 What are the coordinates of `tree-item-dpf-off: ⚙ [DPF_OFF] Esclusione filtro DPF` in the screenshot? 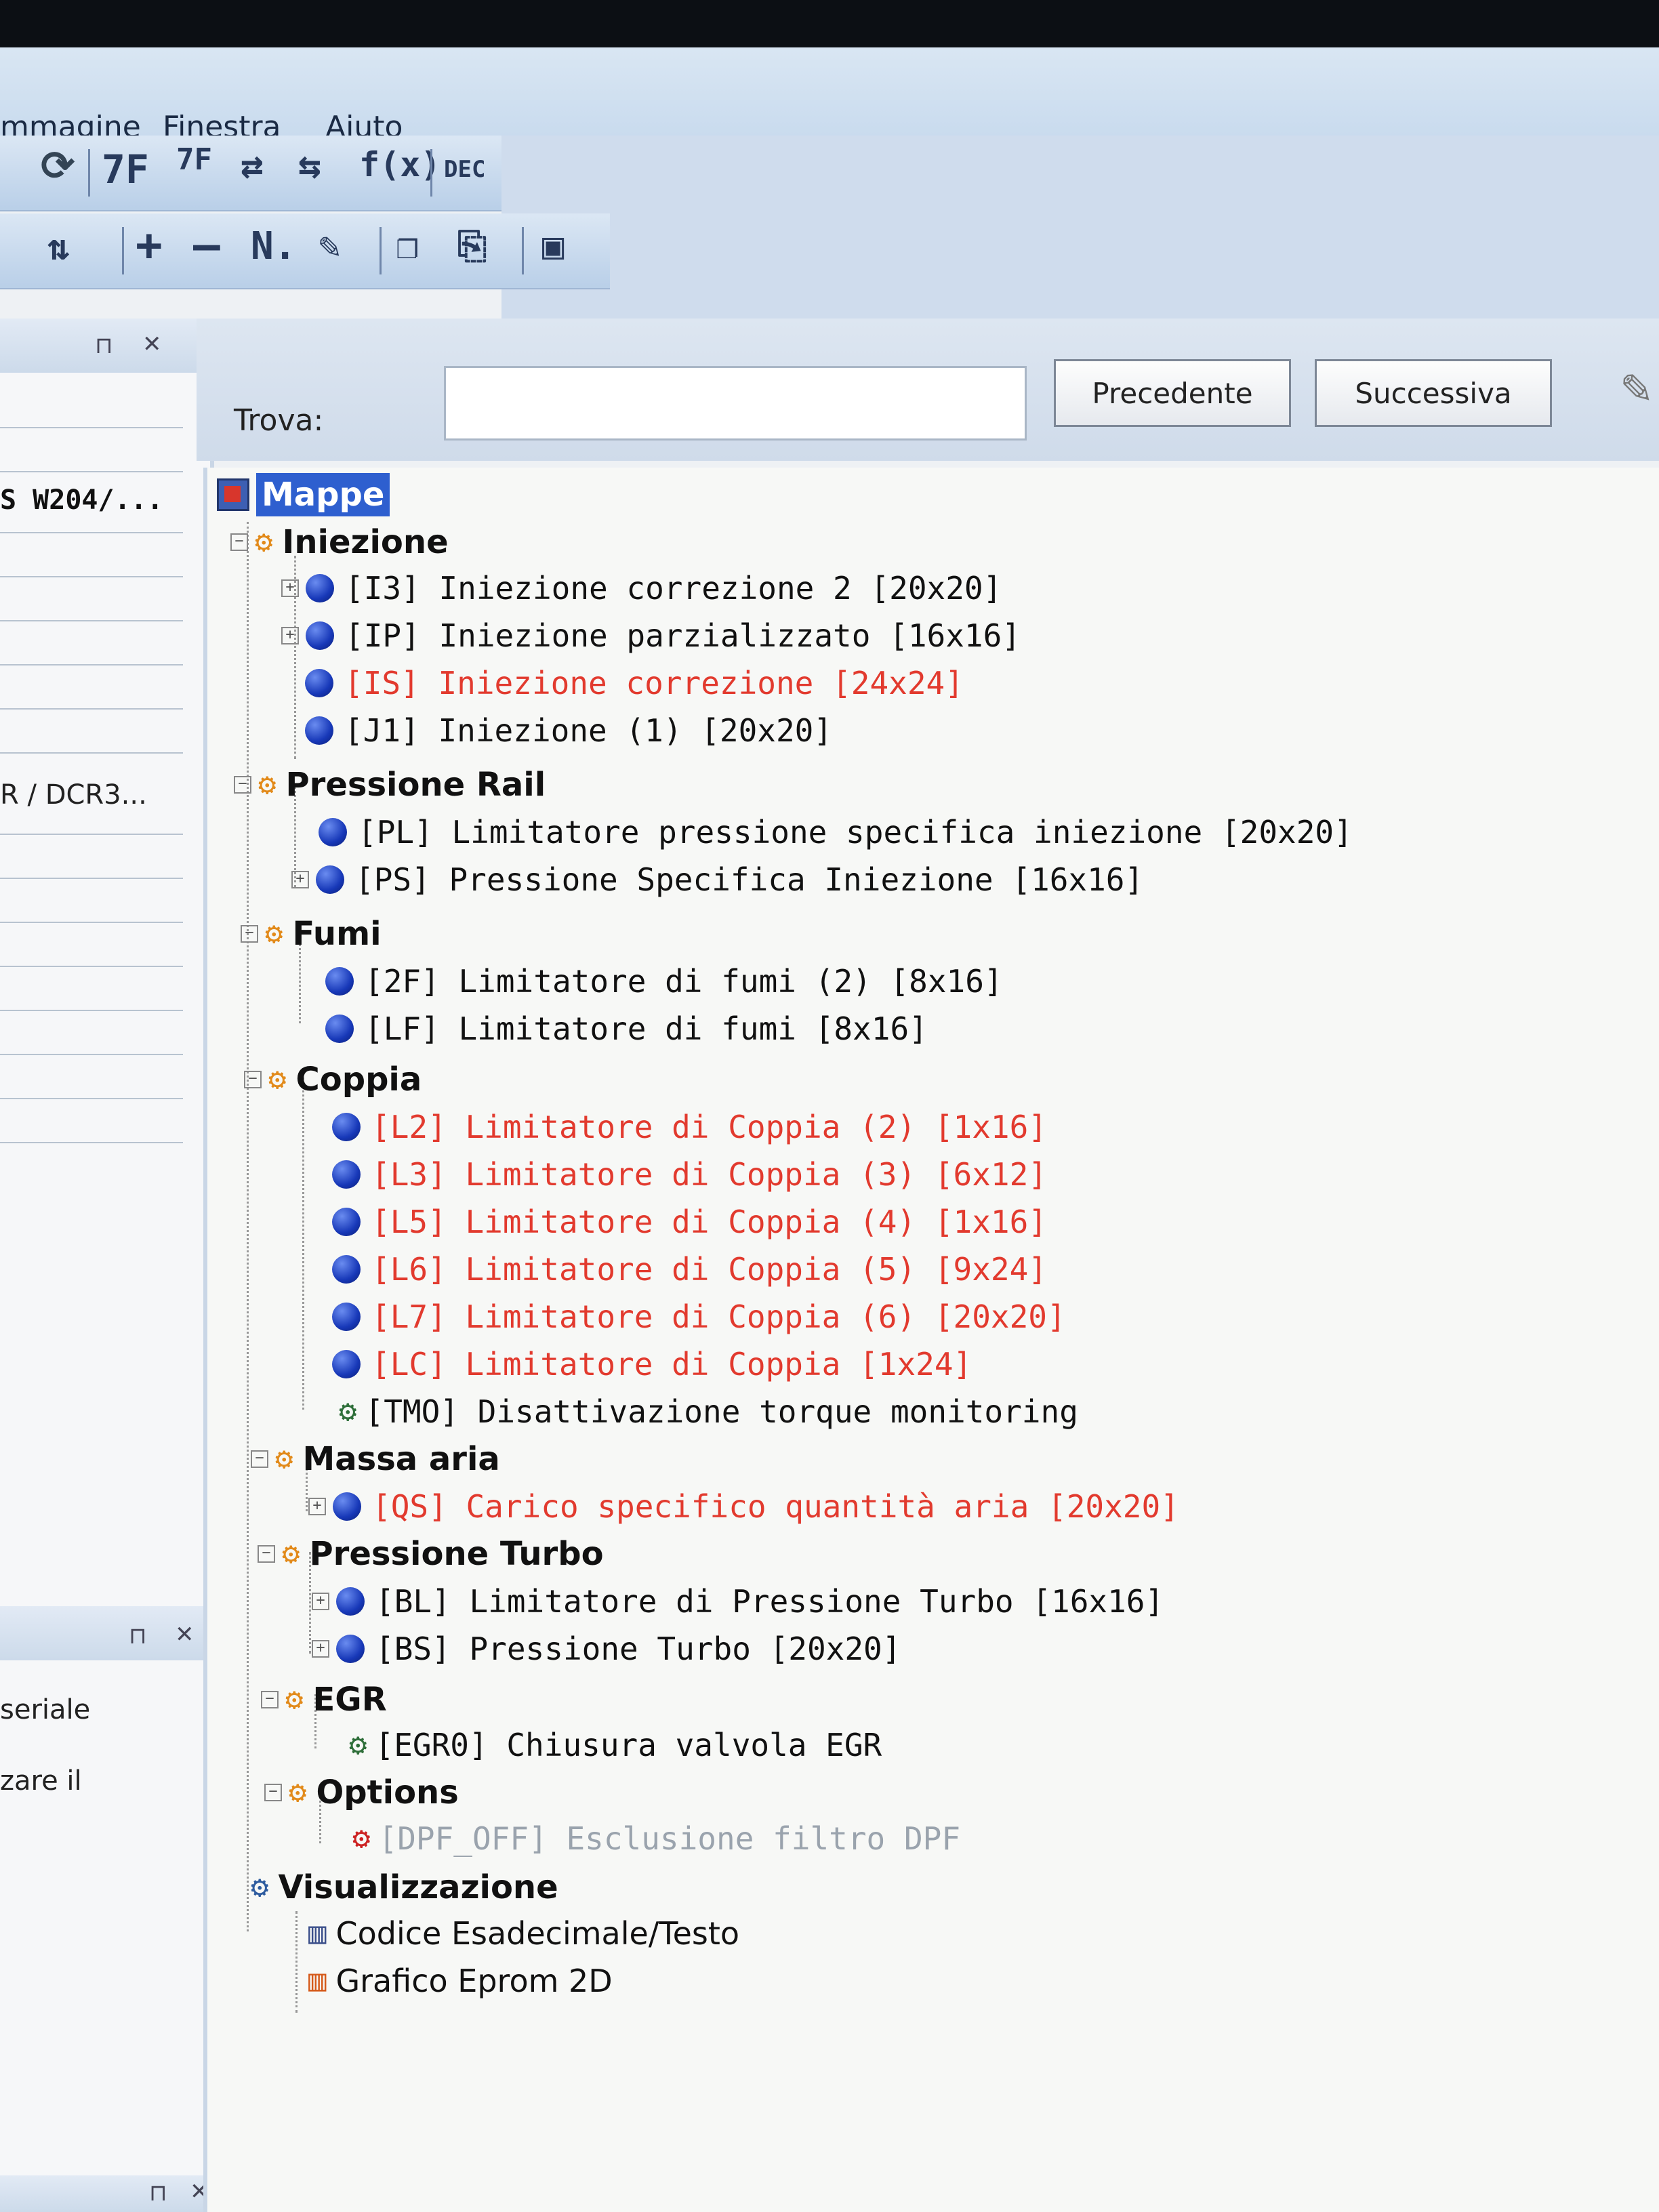 It's located at (656, 1838).